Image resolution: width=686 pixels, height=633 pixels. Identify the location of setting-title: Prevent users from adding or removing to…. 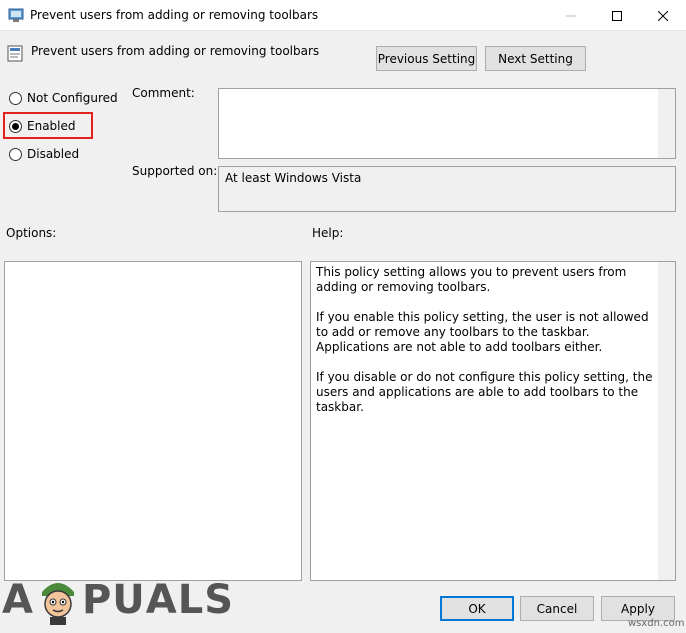
(175, 51).